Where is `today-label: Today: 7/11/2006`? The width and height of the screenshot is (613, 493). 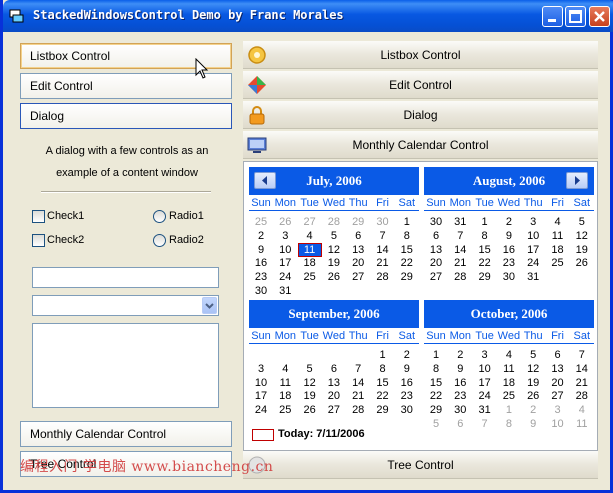 today-label: Today: 7/11/2006 is located at coordinates (321, 434).